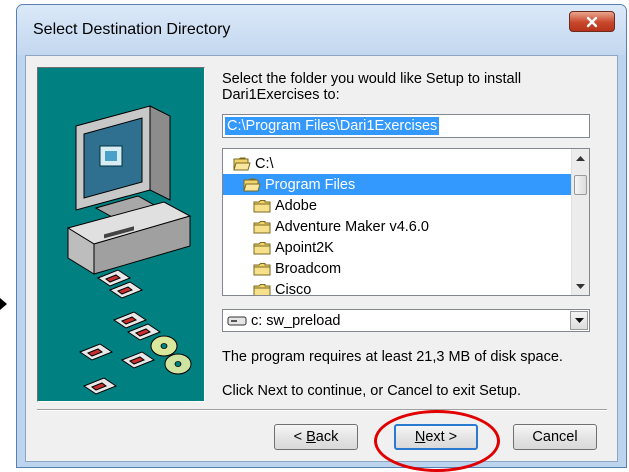 The width and height of the screenshot is (629, 472). Describe the element at coordinates (580, 185) in the screenshot. I see `scroll-thumb` at that location.